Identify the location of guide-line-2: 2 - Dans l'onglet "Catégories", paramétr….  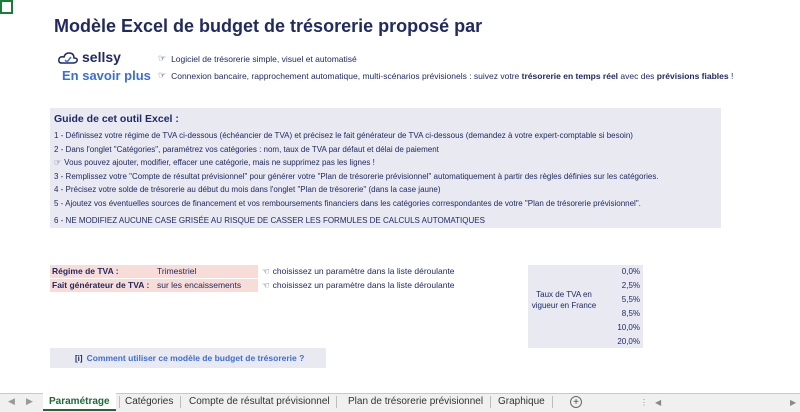
(246, 149).